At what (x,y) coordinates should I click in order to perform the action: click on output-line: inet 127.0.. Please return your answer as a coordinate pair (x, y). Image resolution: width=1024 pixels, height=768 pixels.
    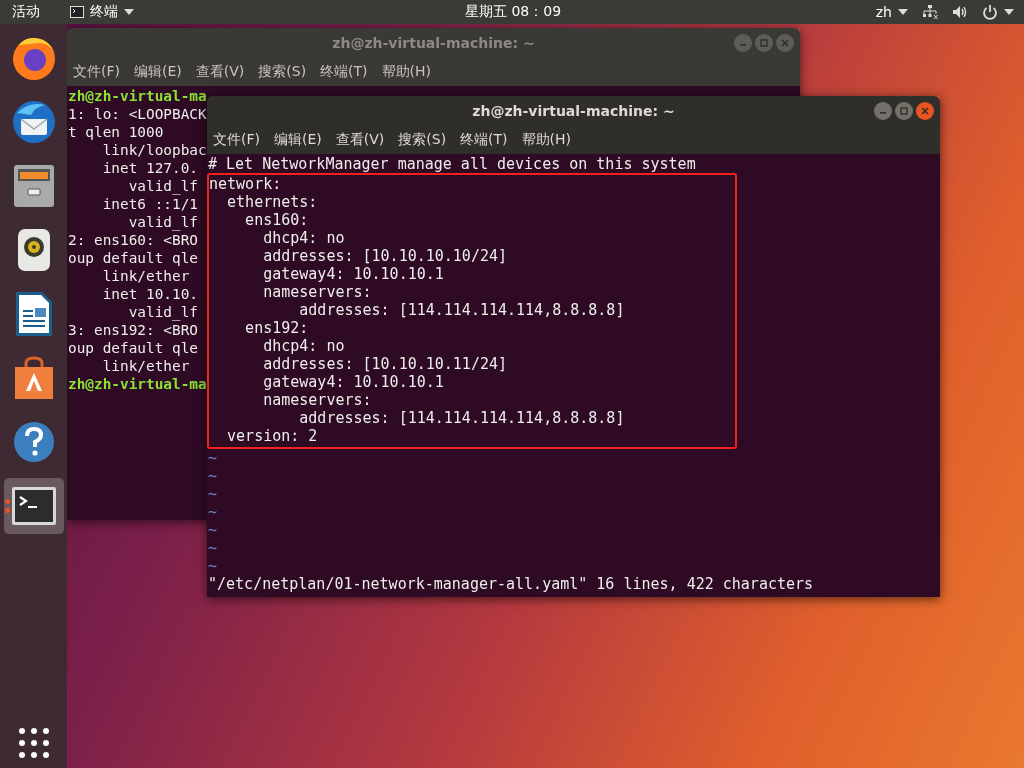
    Looking at the image, I should click on (149, 168).